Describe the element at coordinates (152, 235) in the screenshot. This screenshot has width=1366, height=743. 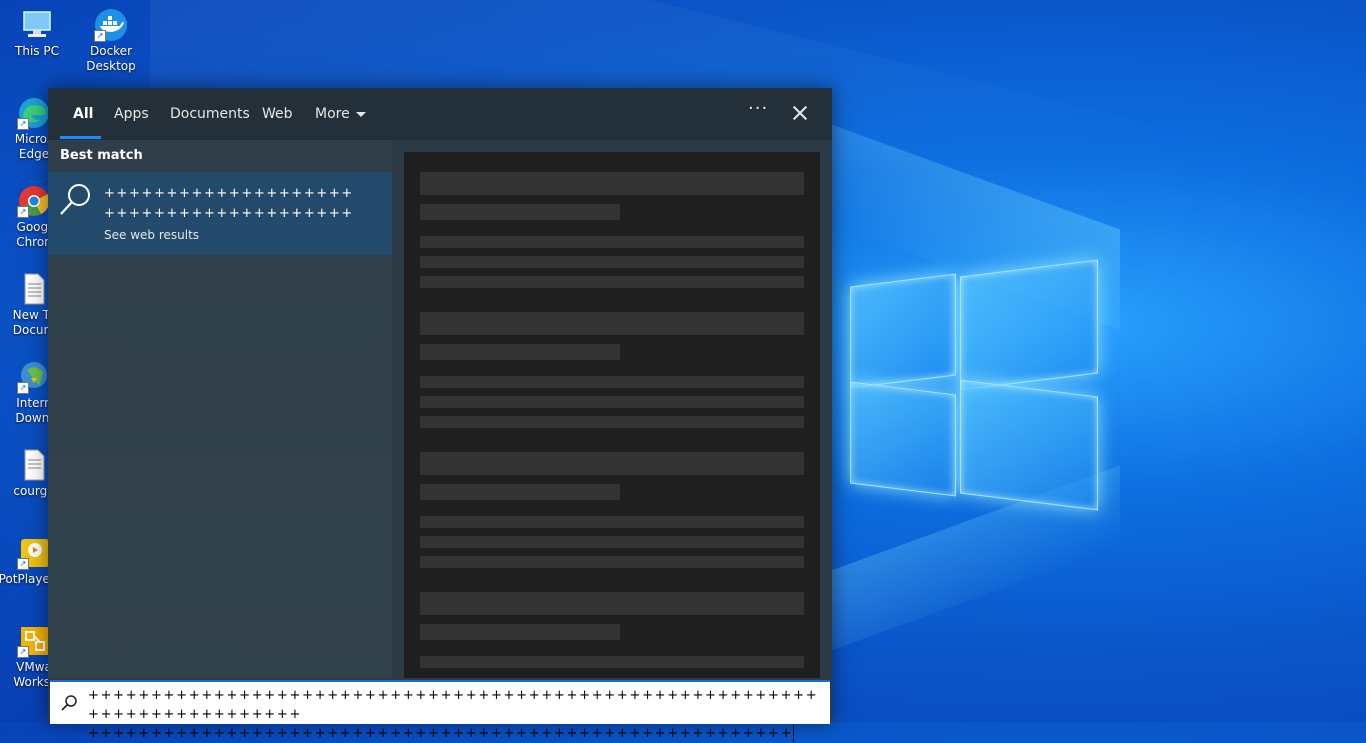
I see `best-match-subtitle: See web results` at that location.